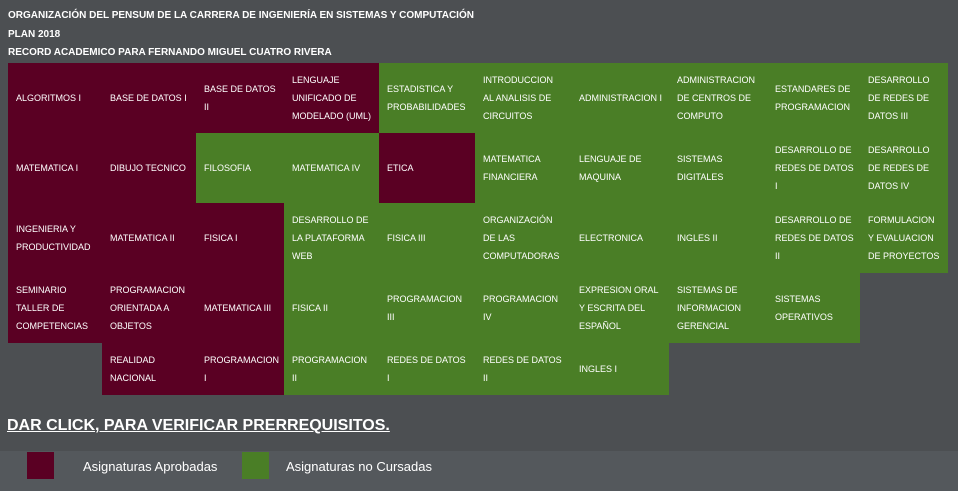 The width and height of the screenshot is (958, 491). I want to click on course-name: BASE DE DATOS II, so click(240, 98).